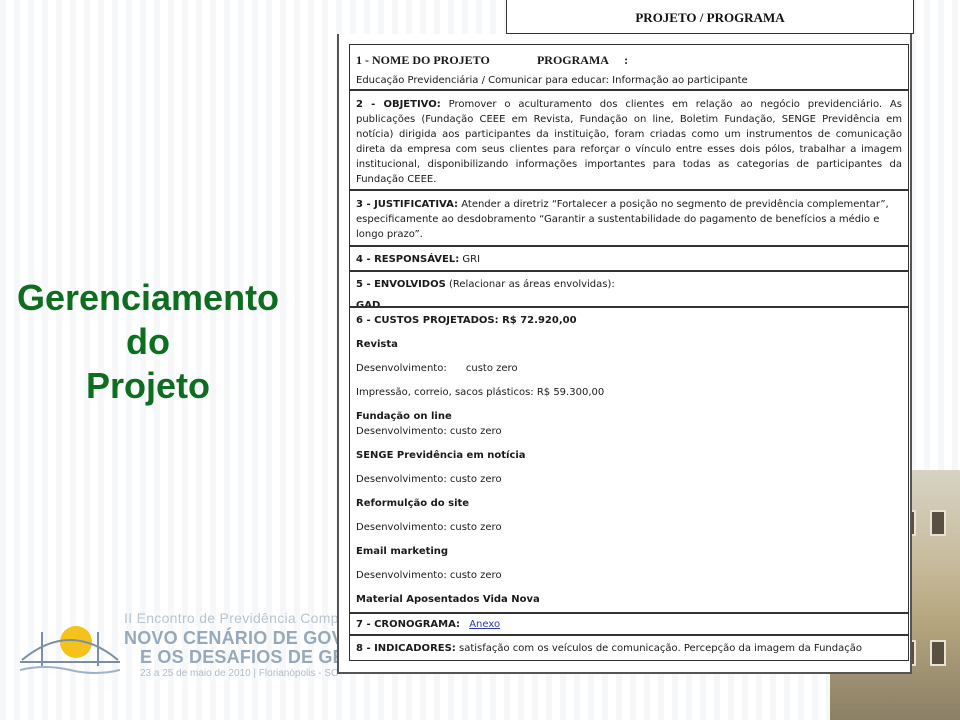  What do you see at coordinates (148, 297) in the screenshot?
I see `section-title-line: Gerenciamento` at bounding box center [148, 297].